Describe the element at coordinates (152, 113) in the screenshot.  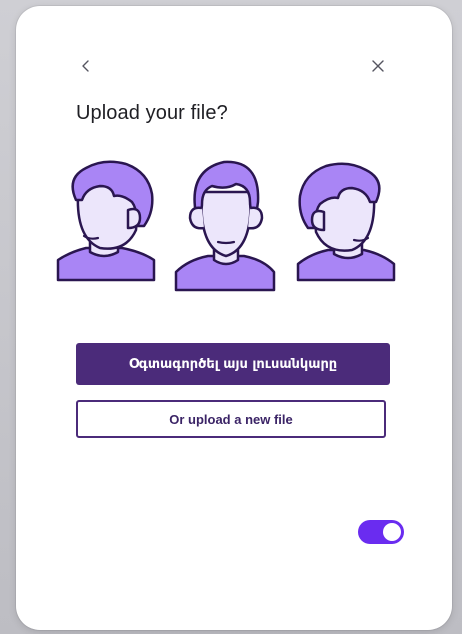
I see `dialog-title: Upload your file?` at that location.